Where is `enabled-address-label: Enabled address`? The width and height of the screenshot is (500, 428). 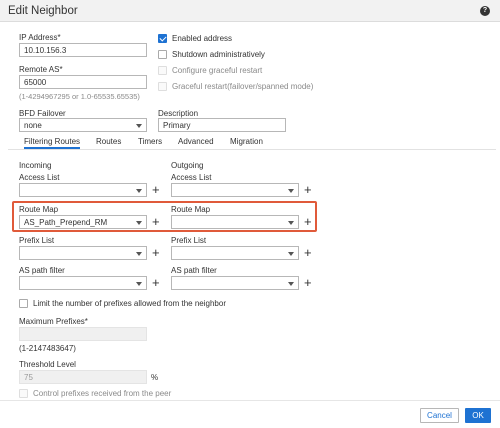
enabled-address-label: Enabled address is located at coordinates (202, 38).